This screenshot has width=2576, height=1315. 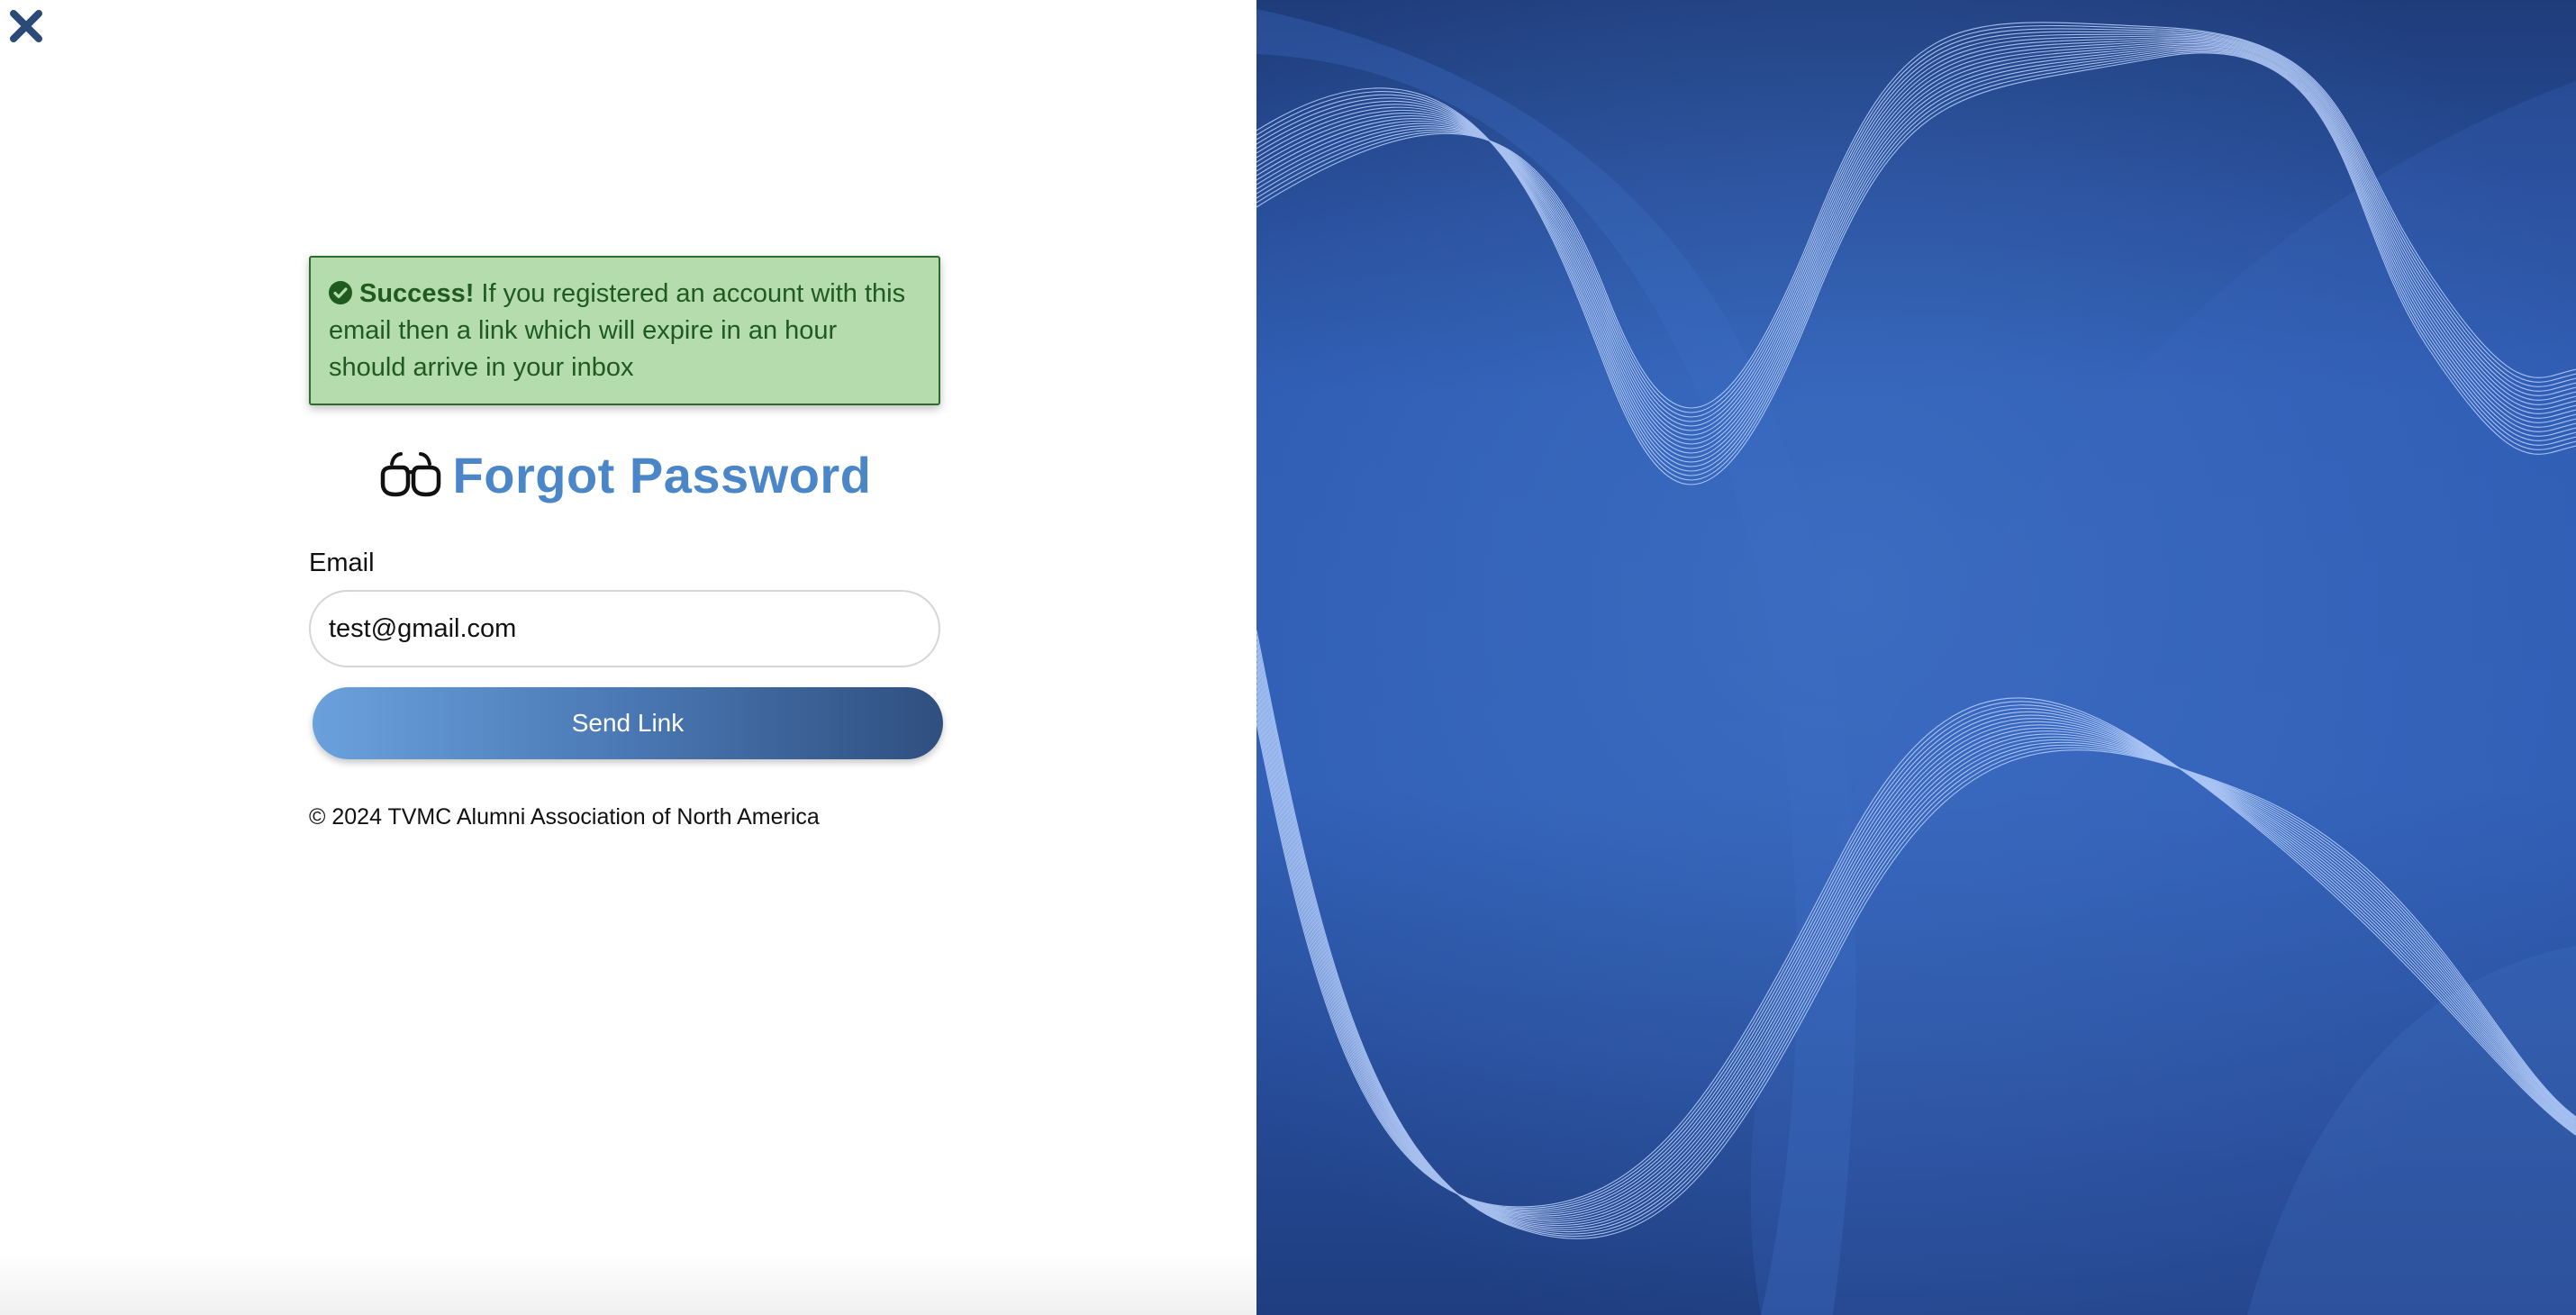 I want to click on close-icon, so click(x=26, y=26).